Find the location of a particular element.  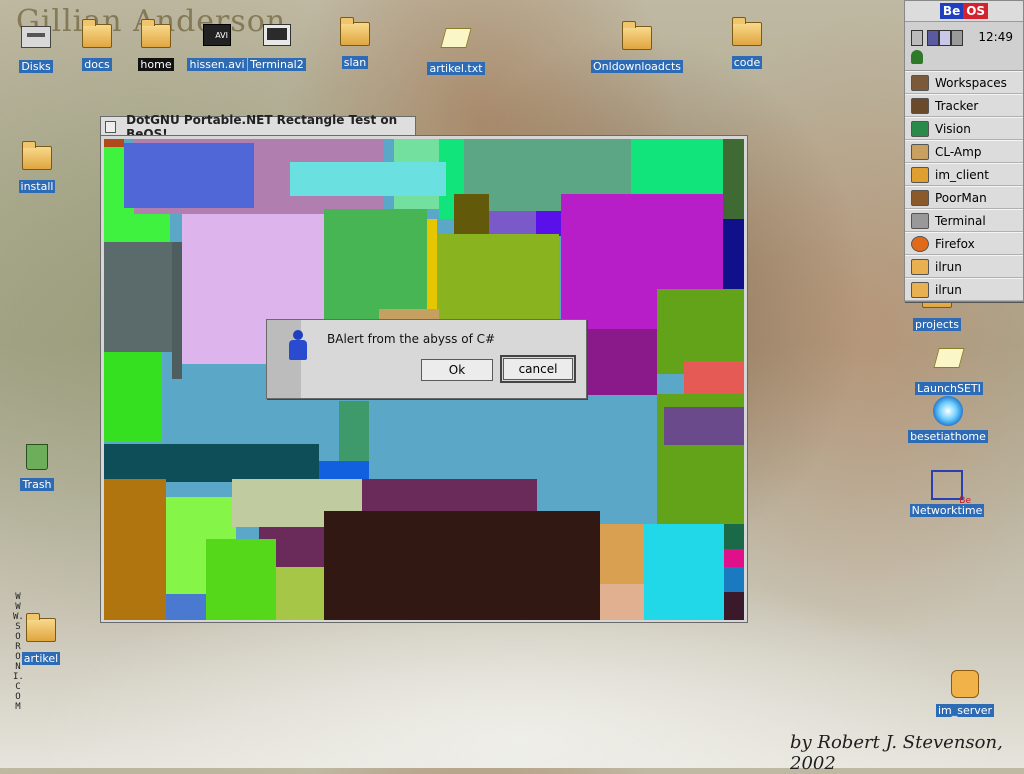

deskbar-item-label: ilrun is located at coordinates (948, 289).